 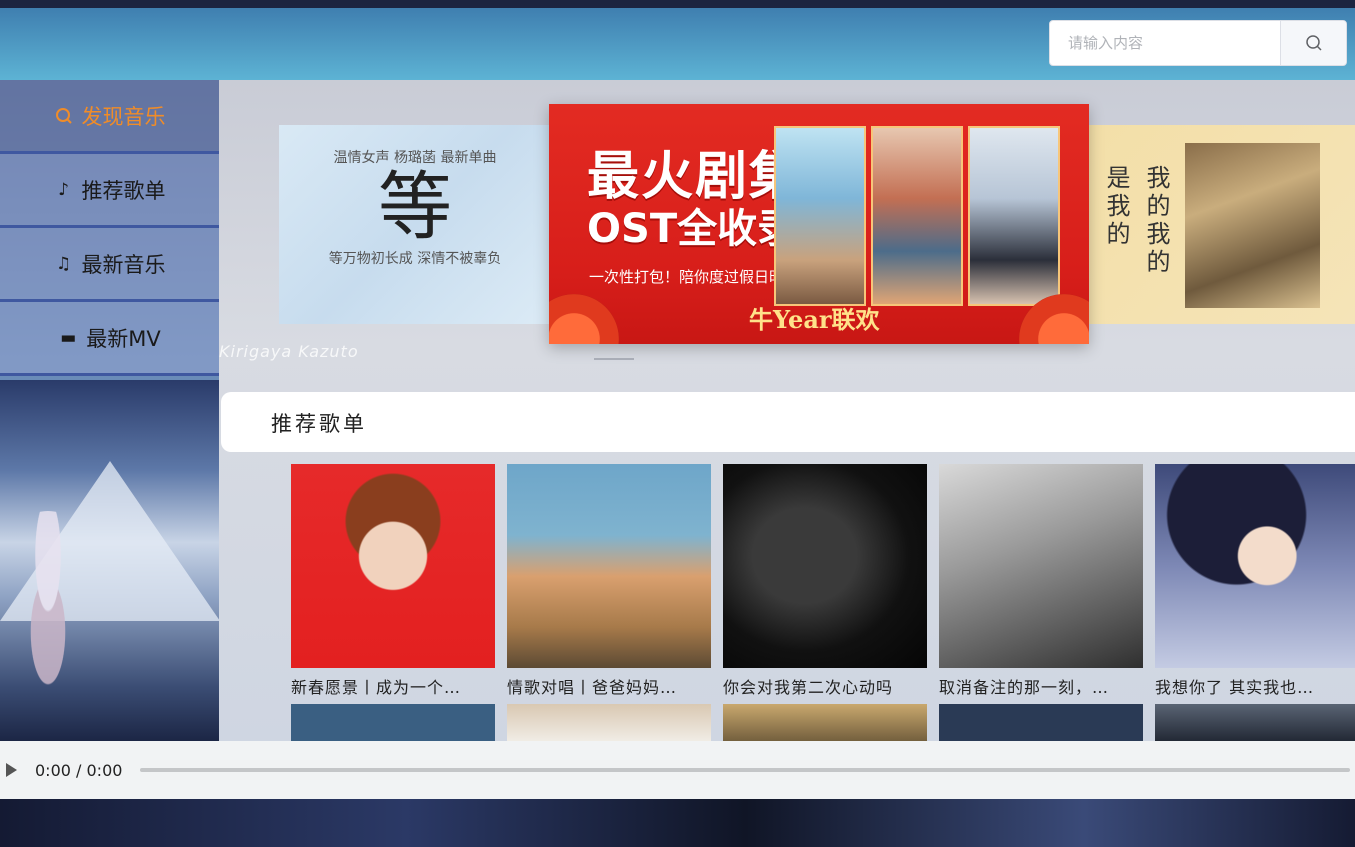 I want to click on banner-right: 是我的 我的我的, so click(x=1222, y=224).